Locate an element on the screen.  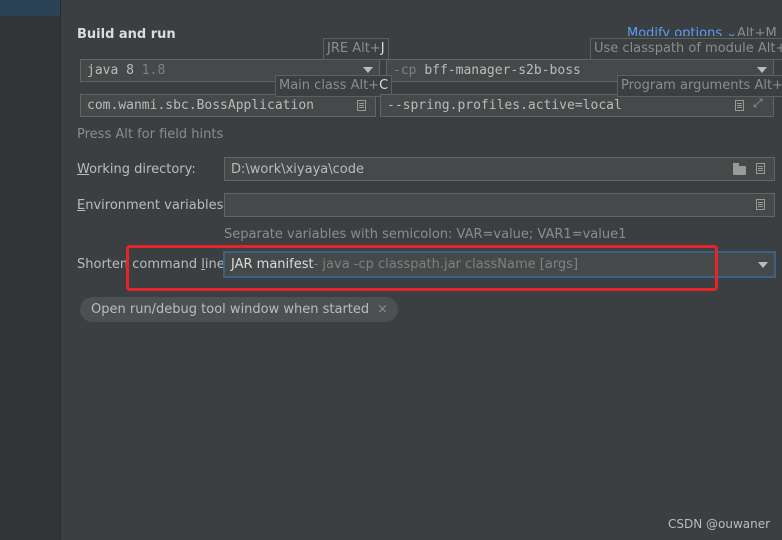
working-directory-doc-icon is located at coordinates (760, 168).